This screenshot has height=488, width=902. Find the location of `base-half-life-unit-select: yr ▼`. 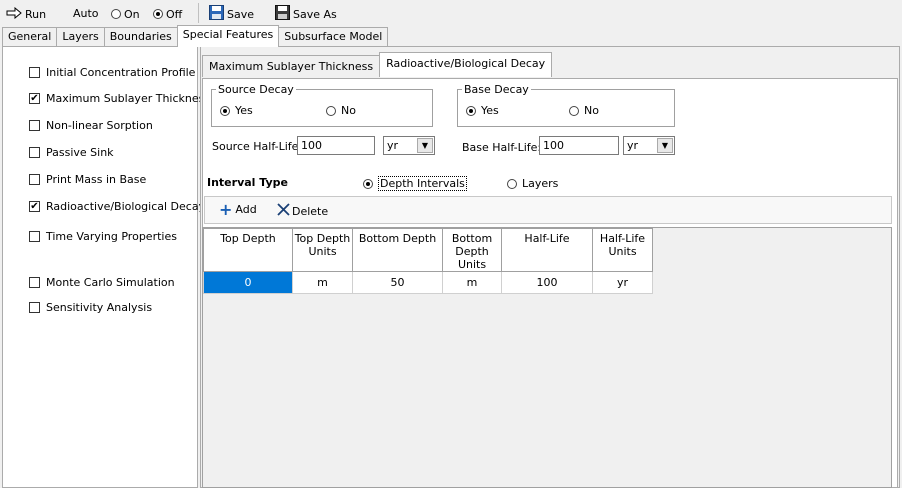

base-half-life-unit-select: yr ▼ is located at coordinates (649, 145).